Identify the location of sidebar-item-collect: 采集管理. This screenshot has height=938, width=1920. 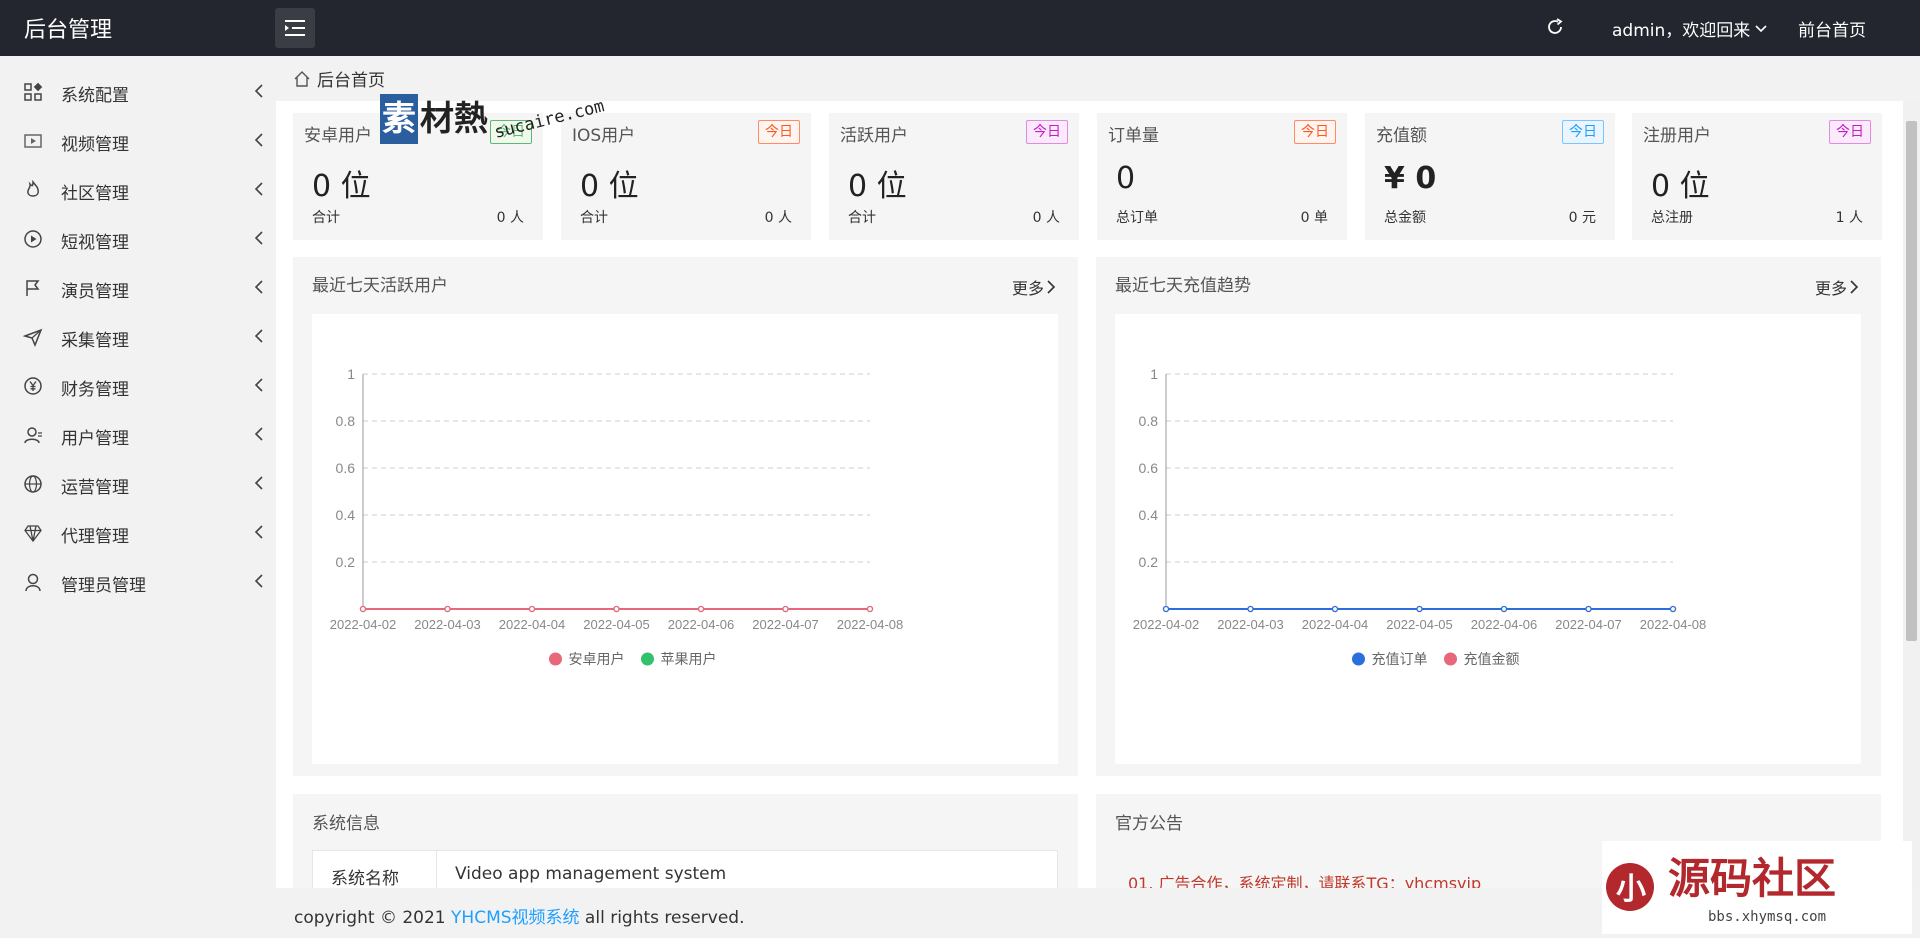
(137, 337).